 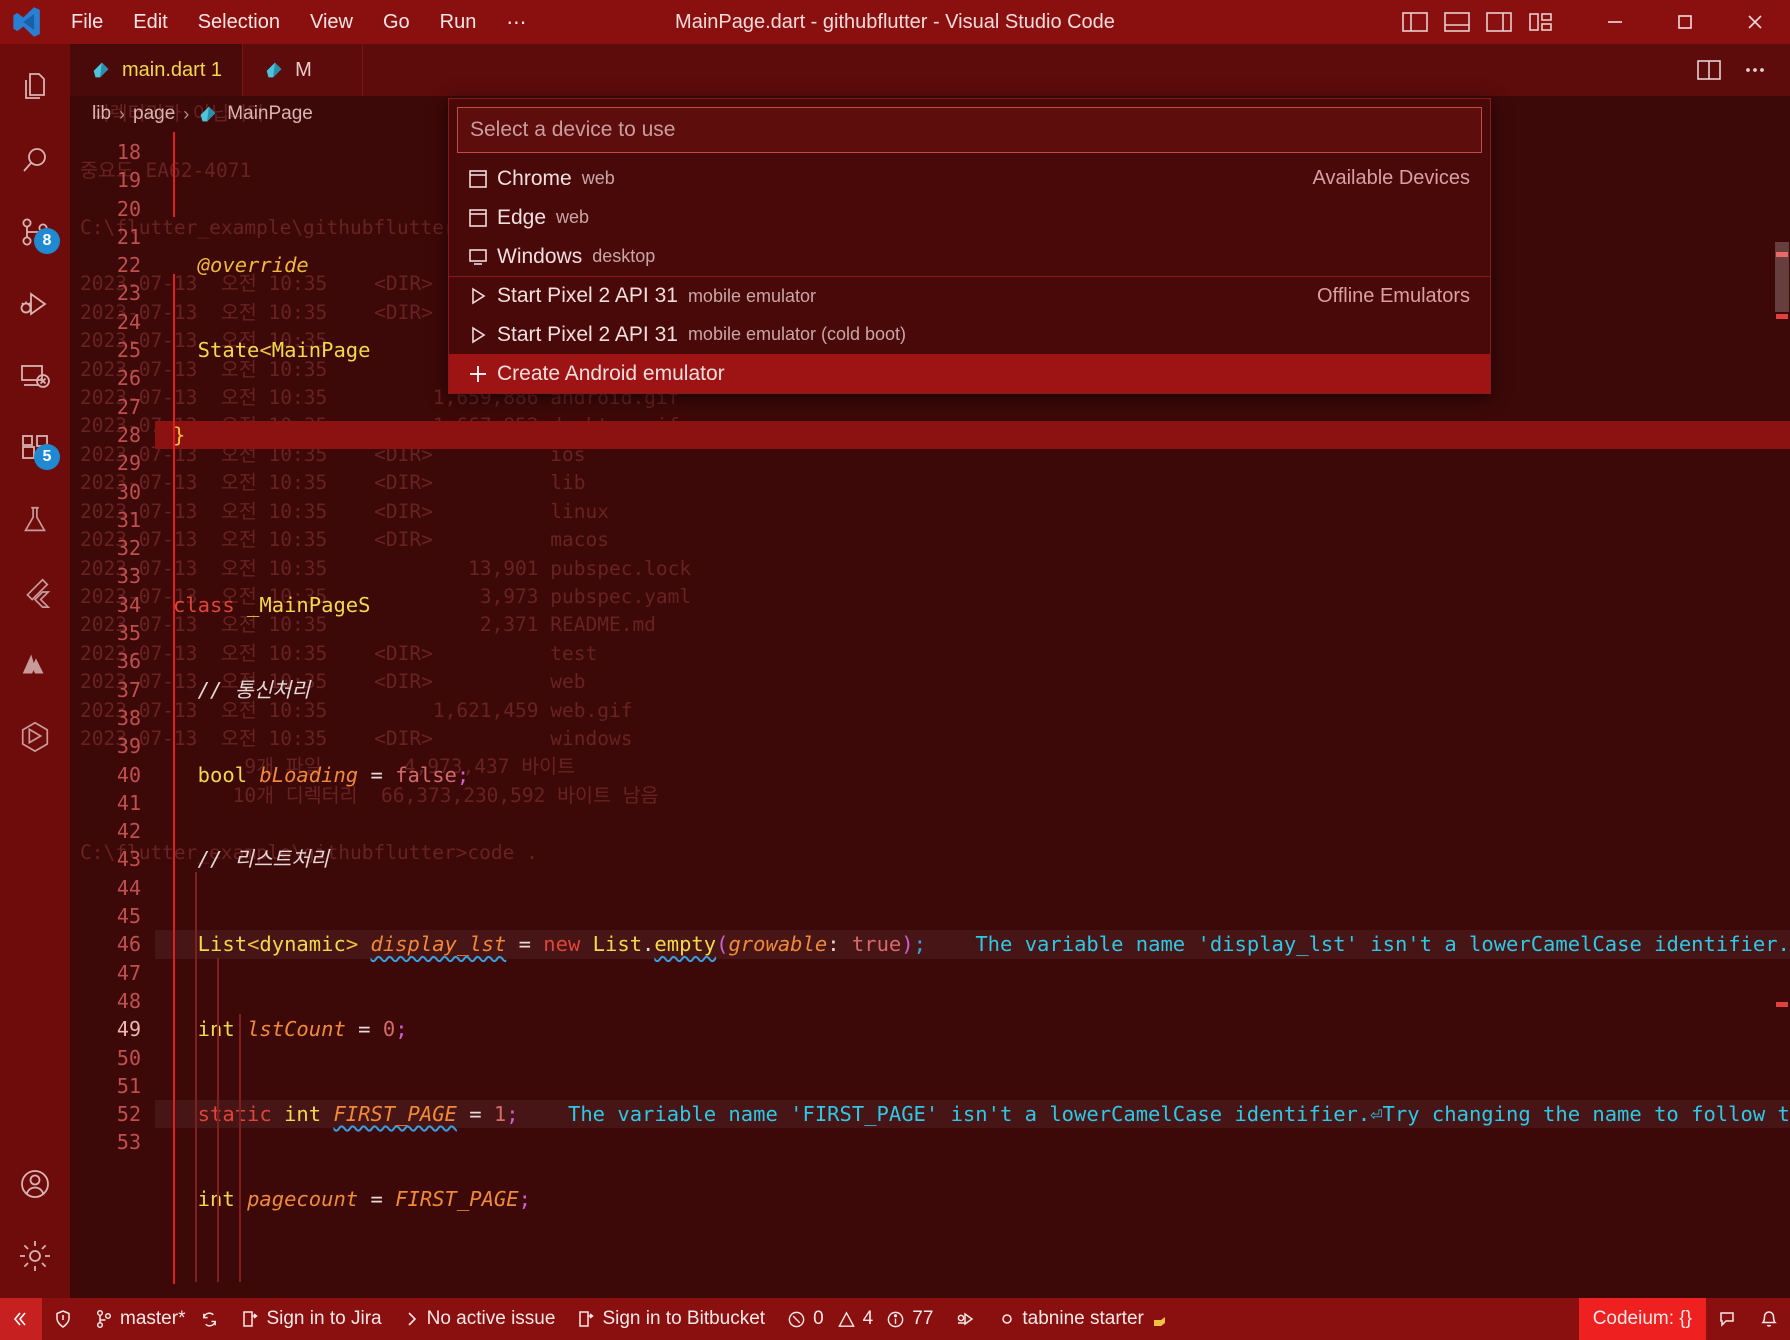 I want to click on sidebar-item-testing, so click(x=35, y=520).